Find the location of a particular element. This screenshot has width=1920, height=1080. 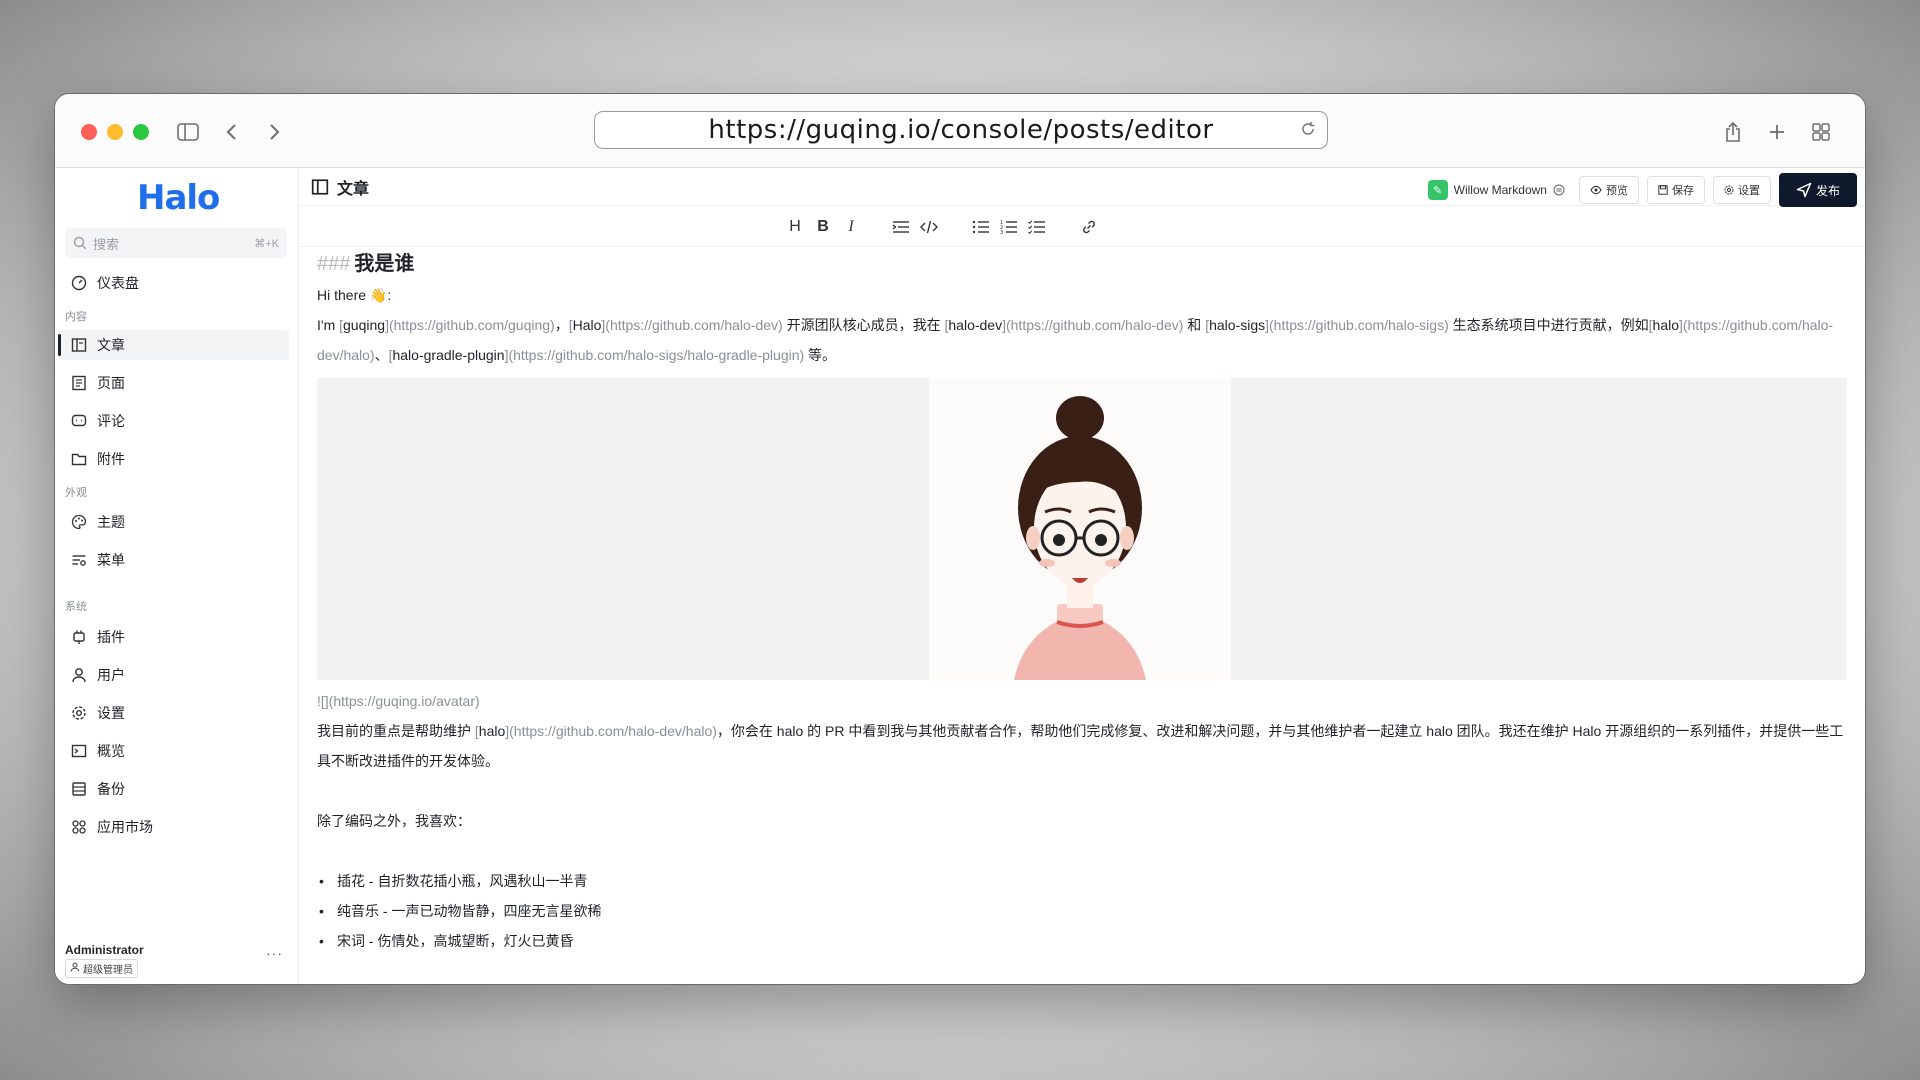

preview-button: 预览 is located at coordinates (1608, 190).